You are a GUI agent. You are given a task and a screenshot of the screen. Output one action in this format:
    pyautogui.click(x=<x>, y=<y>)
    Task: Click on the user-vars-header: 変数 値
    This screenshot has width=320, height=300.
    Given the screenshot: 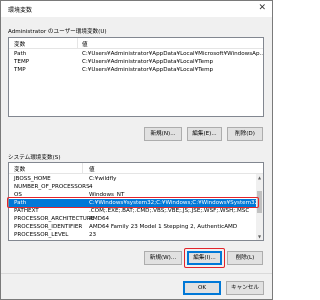 What is the action you would take?
    pyautogui.click(x=136, y=43)
    